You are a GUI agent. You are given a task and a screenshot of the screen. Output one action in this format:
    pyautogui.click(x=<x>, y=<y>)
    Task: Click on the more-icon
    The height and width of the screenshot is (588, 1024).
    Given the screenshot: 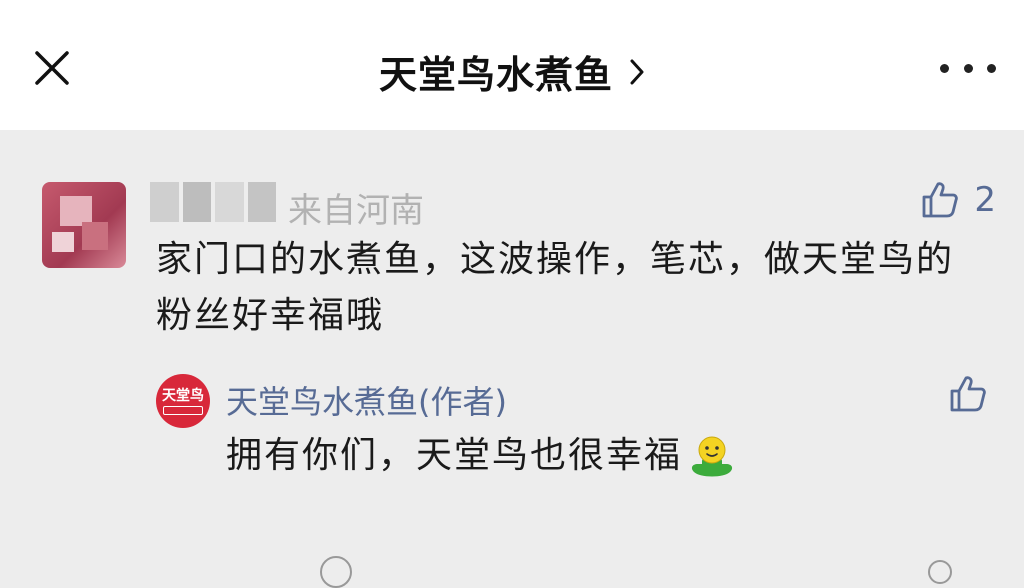 What is the action you would take?
    pyautogui.click(x=944, y=68)
    